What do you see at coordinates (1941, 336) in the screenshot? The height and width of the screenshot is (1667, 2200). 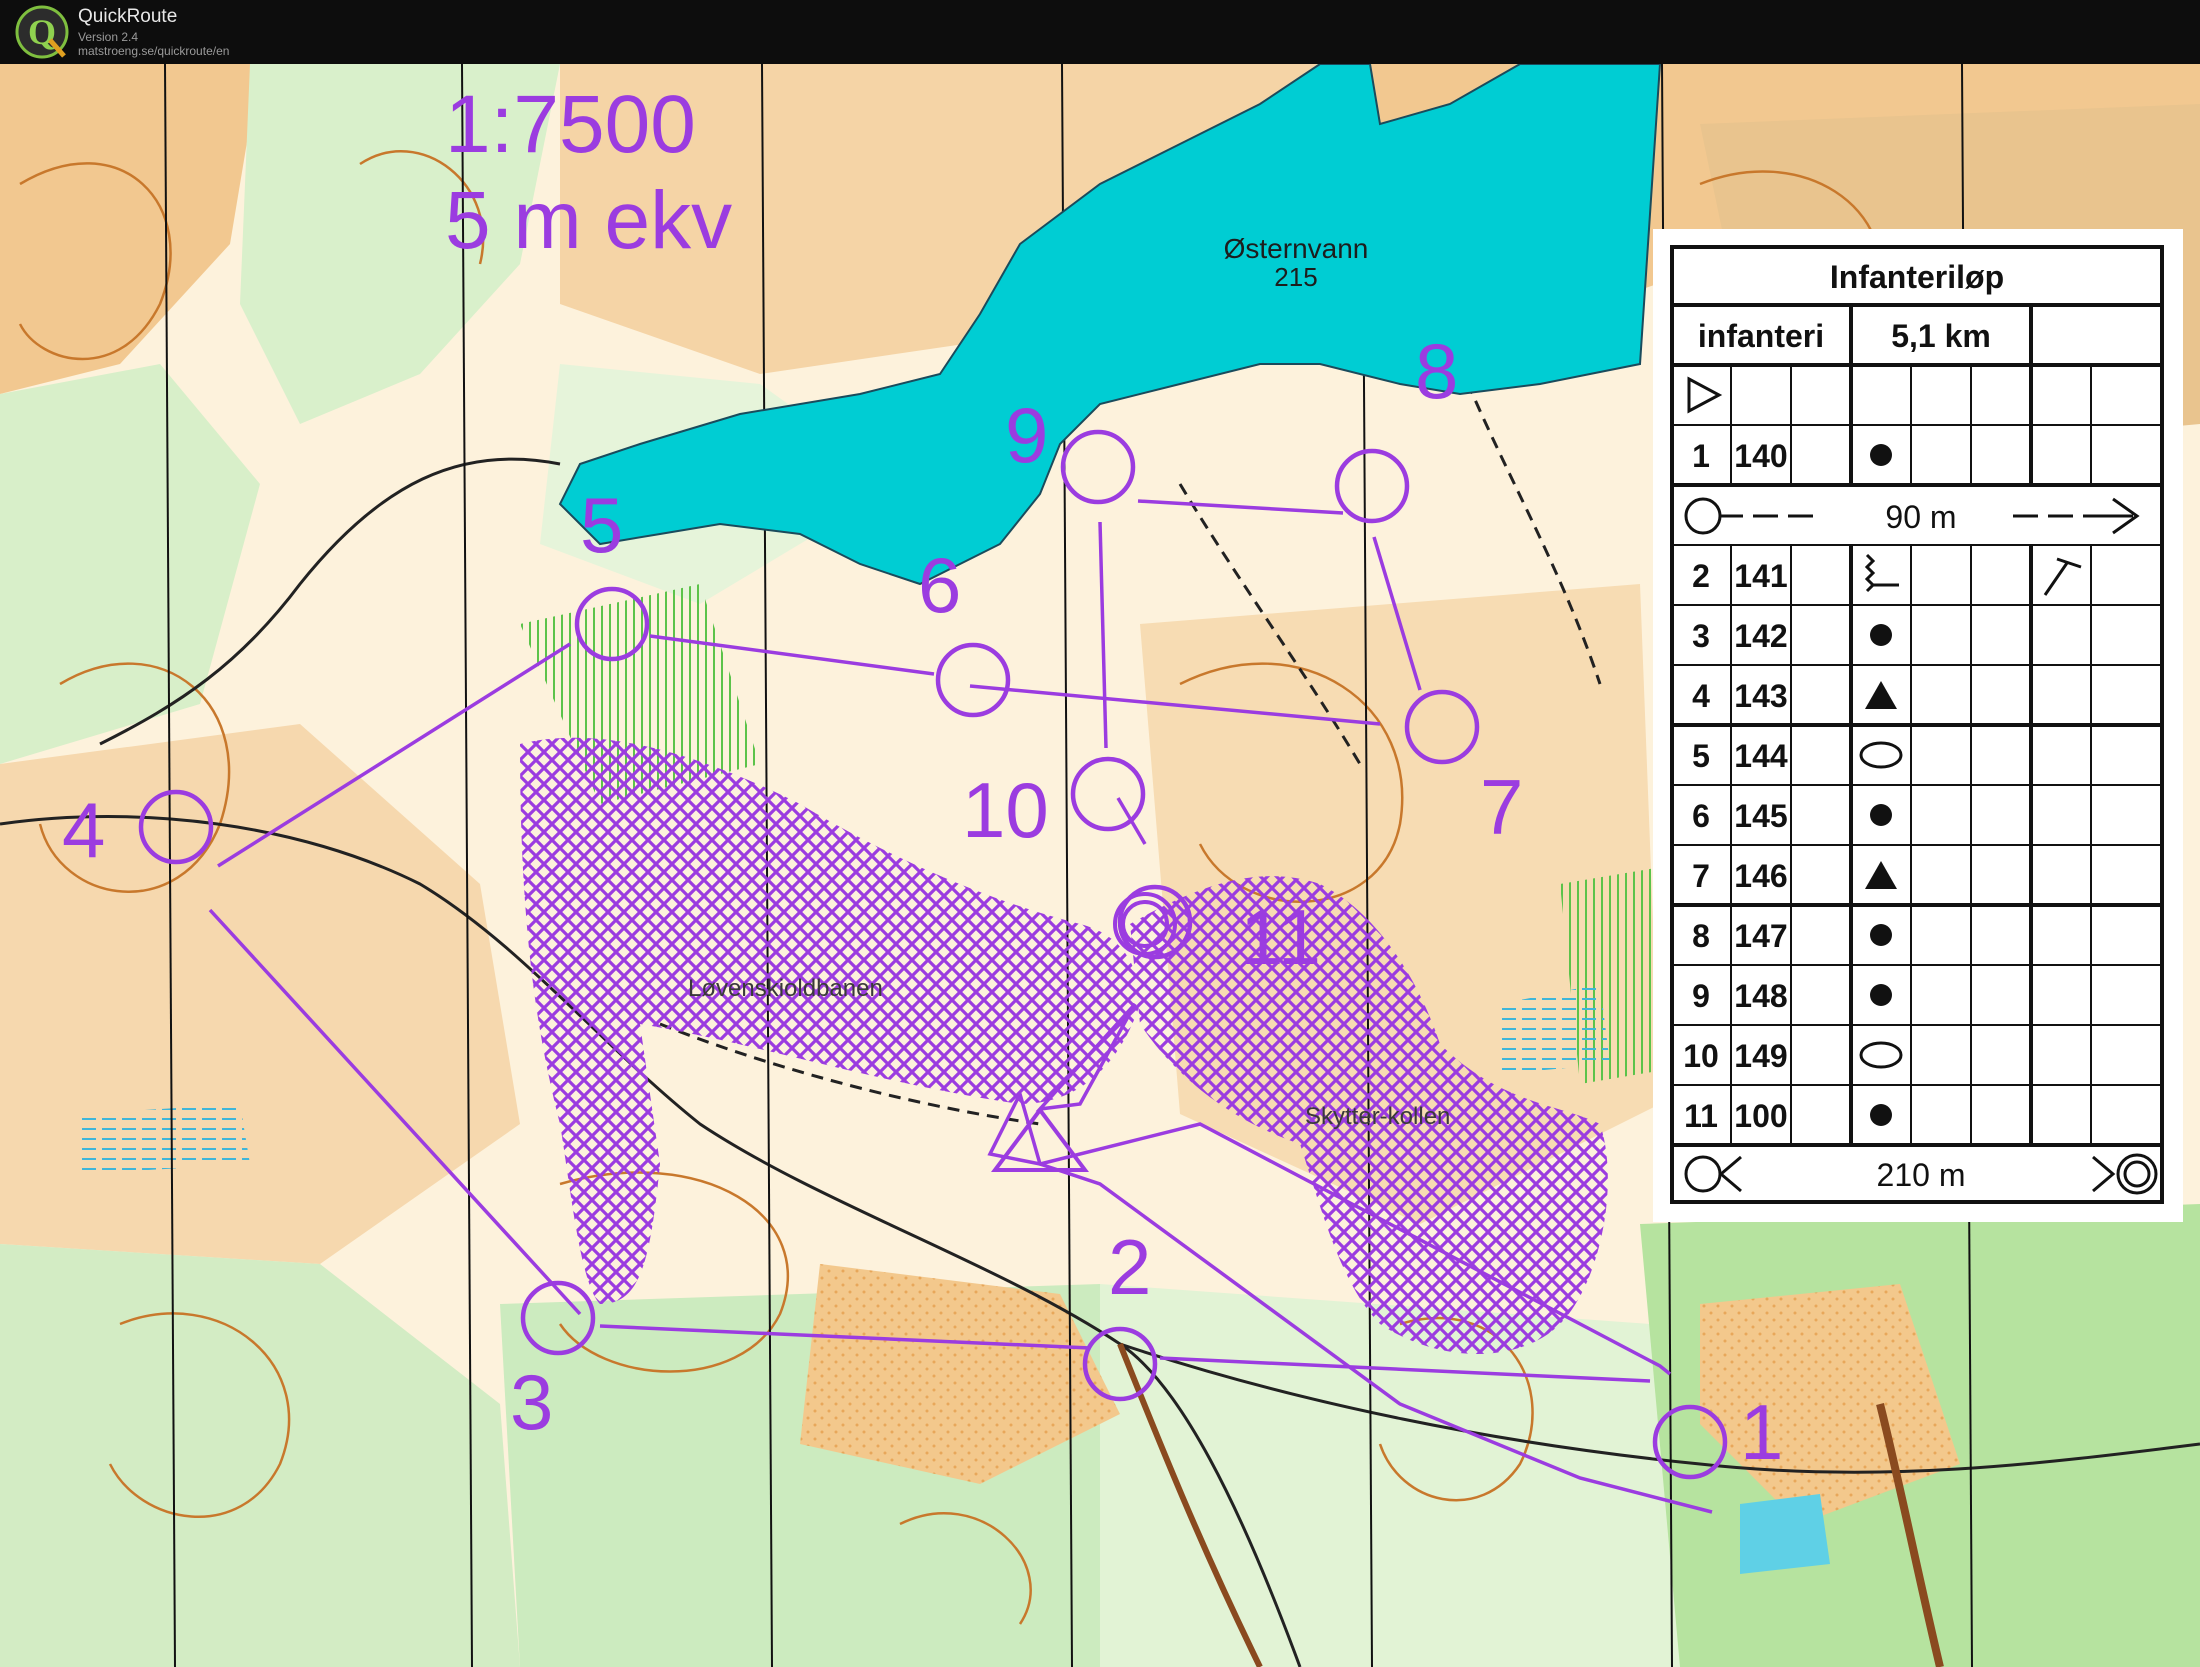 I see `course-length: 5,1 km` at bounding box center [1941, 336].